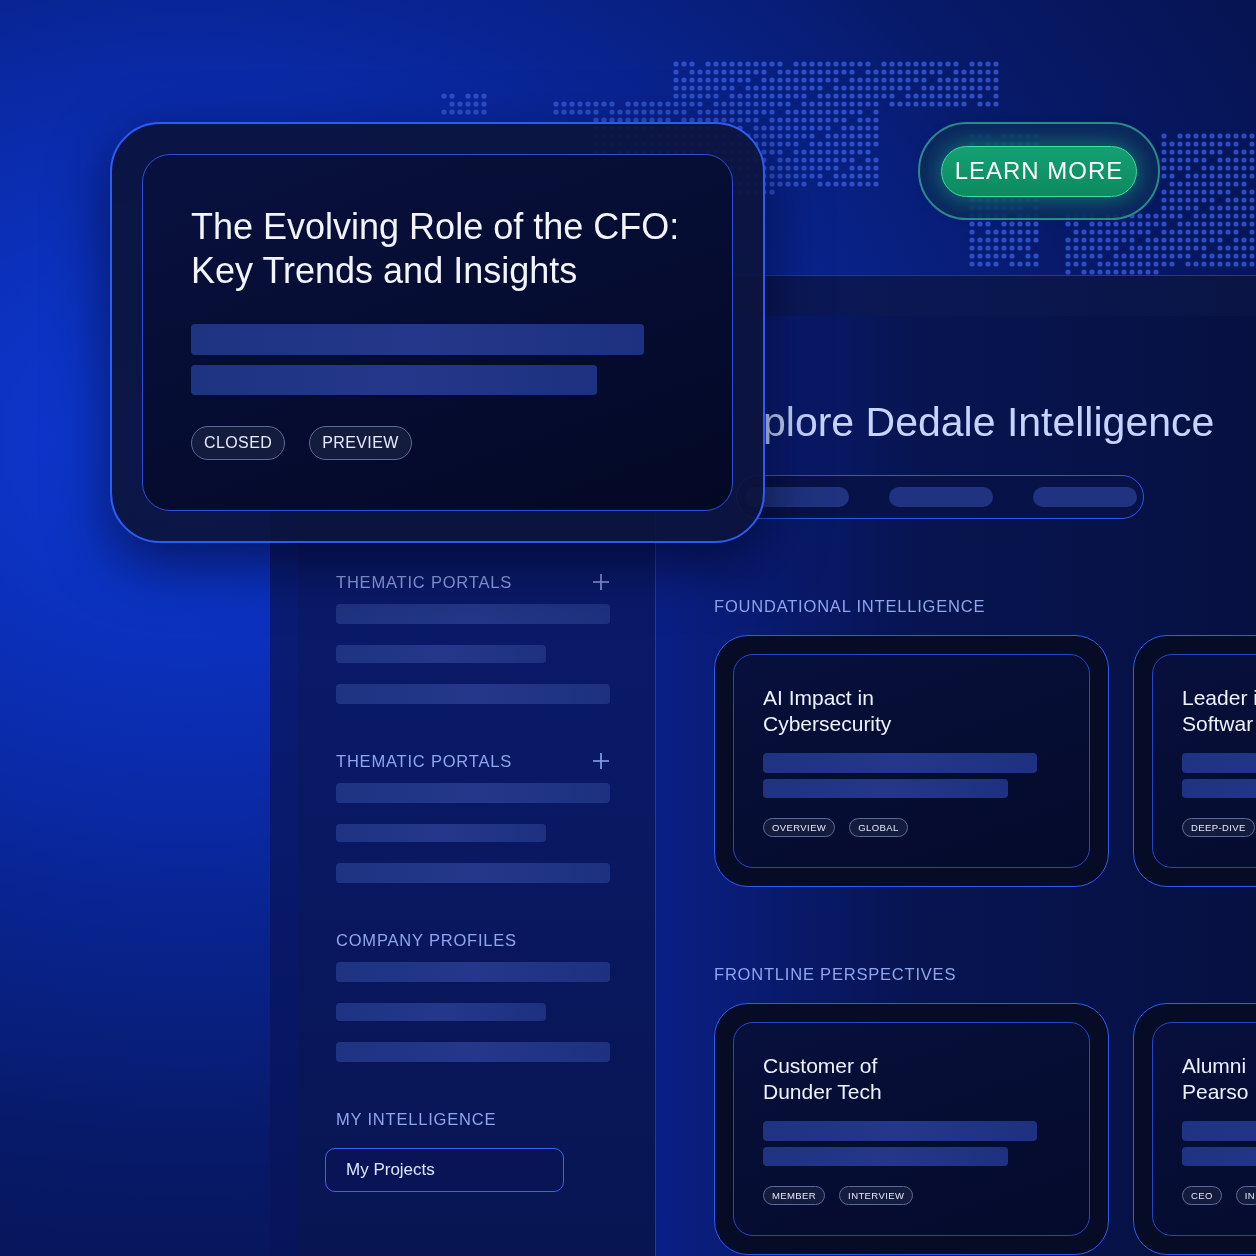 The image size is (1256, 1256). What do you see at coordinates (436, 249) in the screenshot?
I see `promo-title: The Evolving Role of the CFO: Key Trends and Insights` at bounding box center [436, 249].